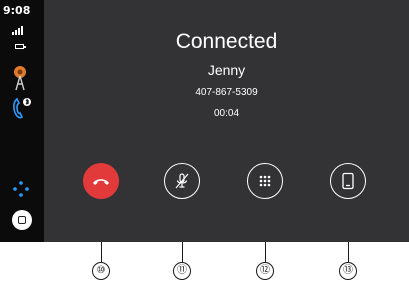 The width and height of the screenshot is (409, 287). Describe the element at coordinates (22, 220) in the screenshot. I see `home-icon` at that location.